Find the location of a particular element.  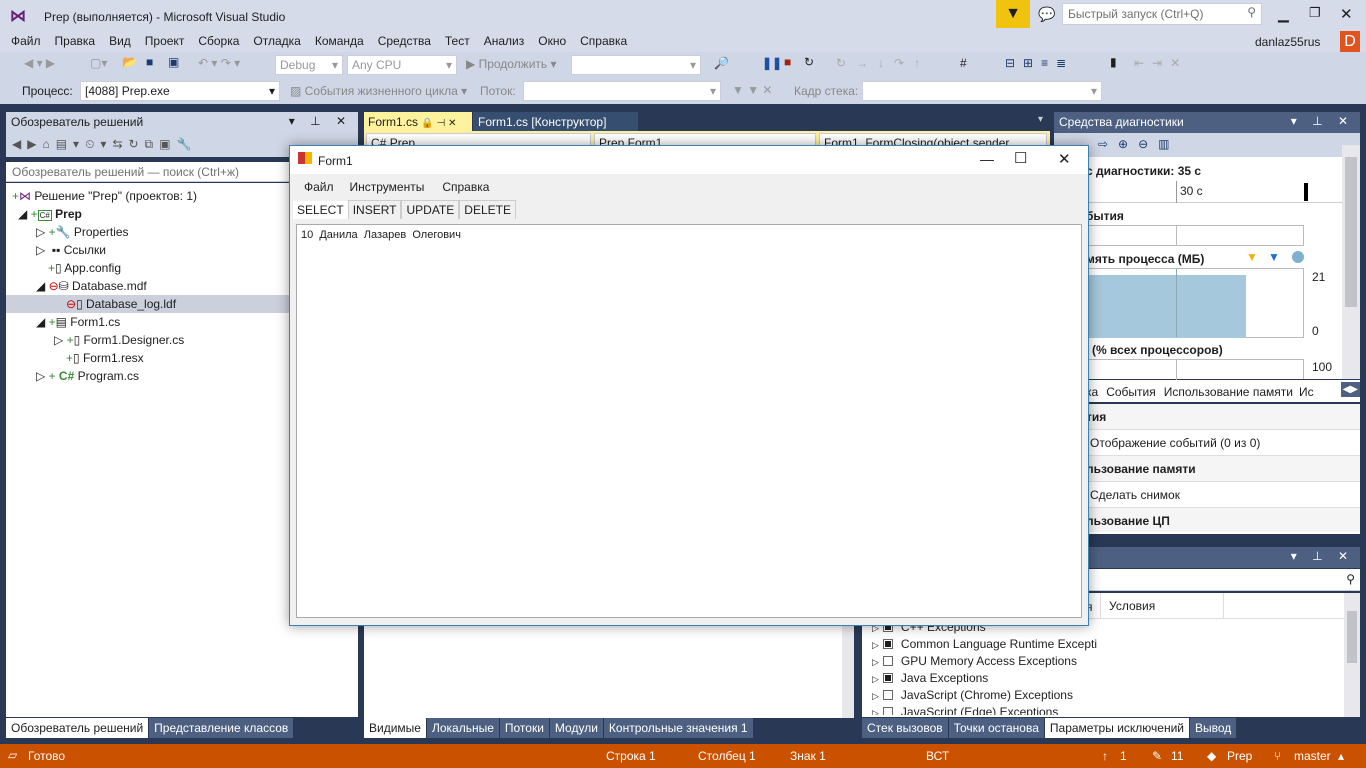

find-icon: 🔎 is located at coordinates (721, 63).